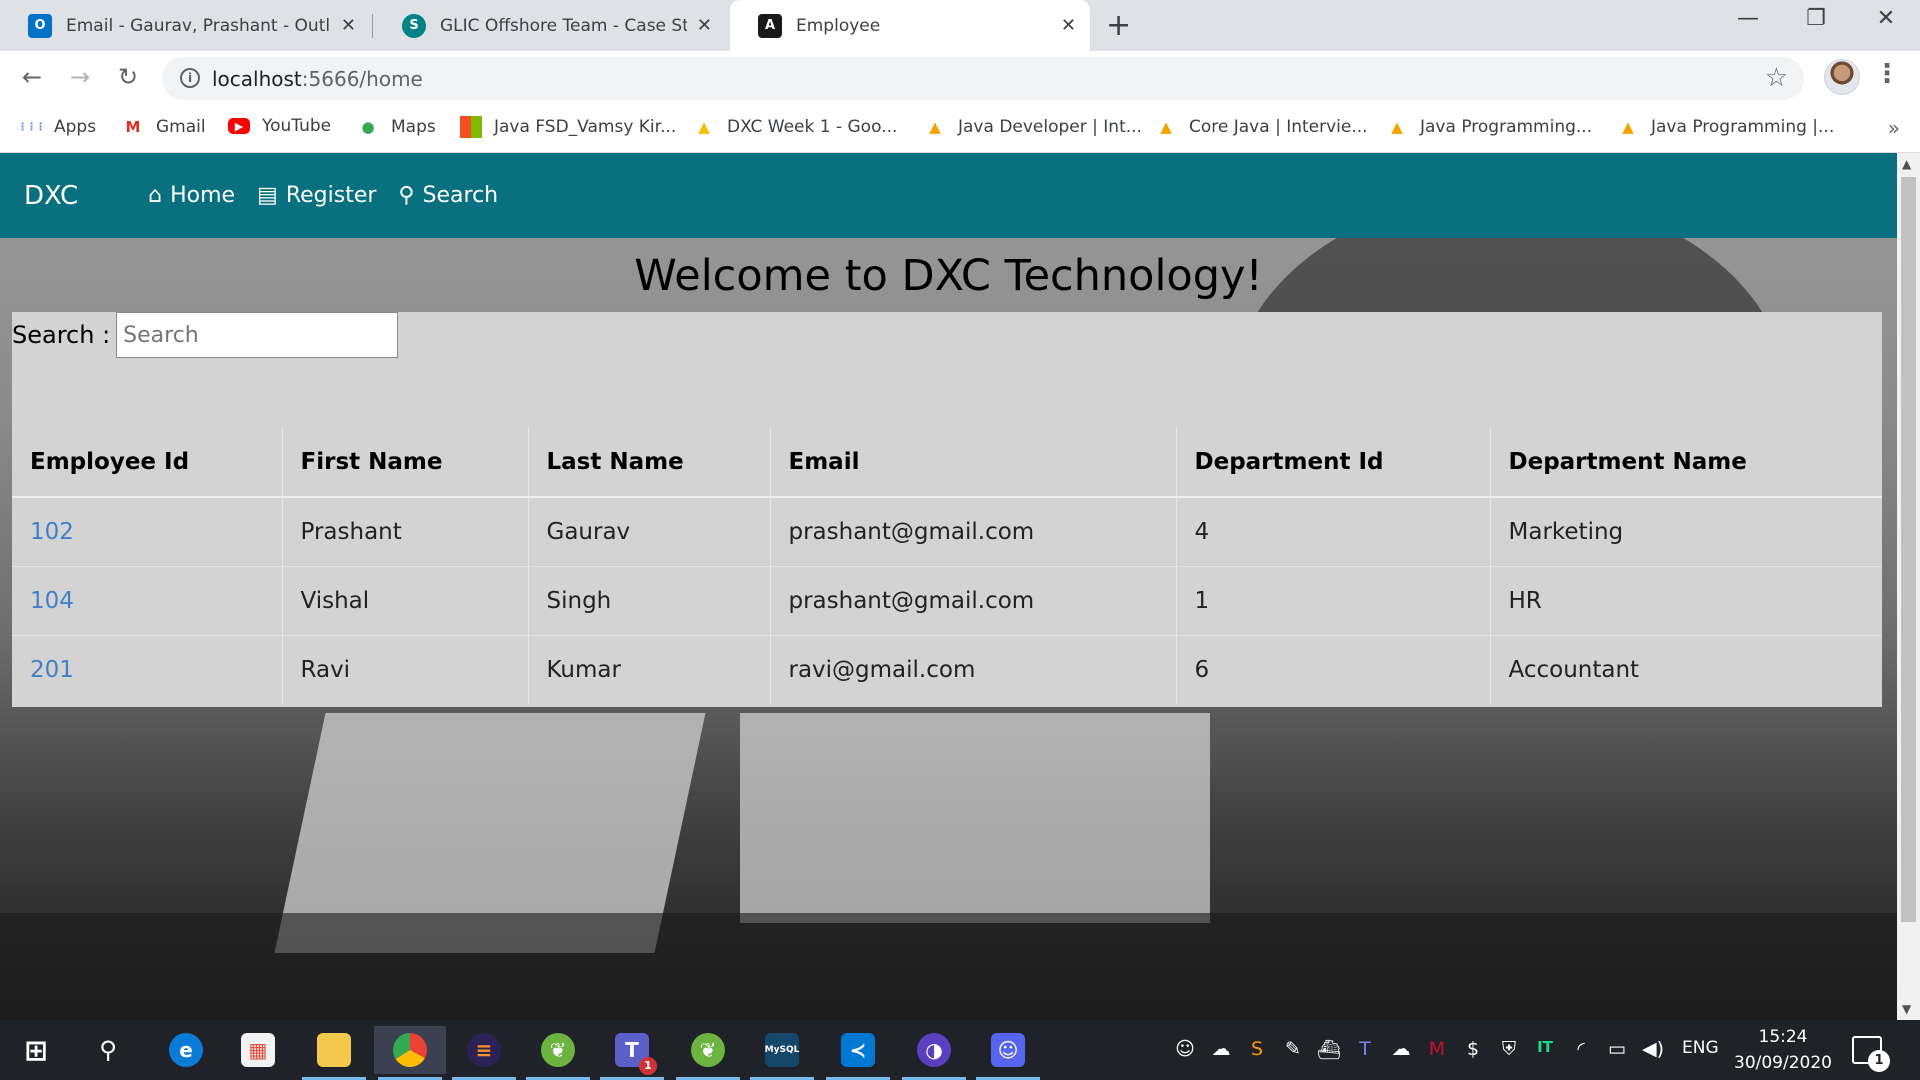 The image size is (1920, 1080). What do you see at coordinates (1473, 1049) in the screenshot?
I see `dollar-tray-icon: $` at bounding box center [1473, 1049].